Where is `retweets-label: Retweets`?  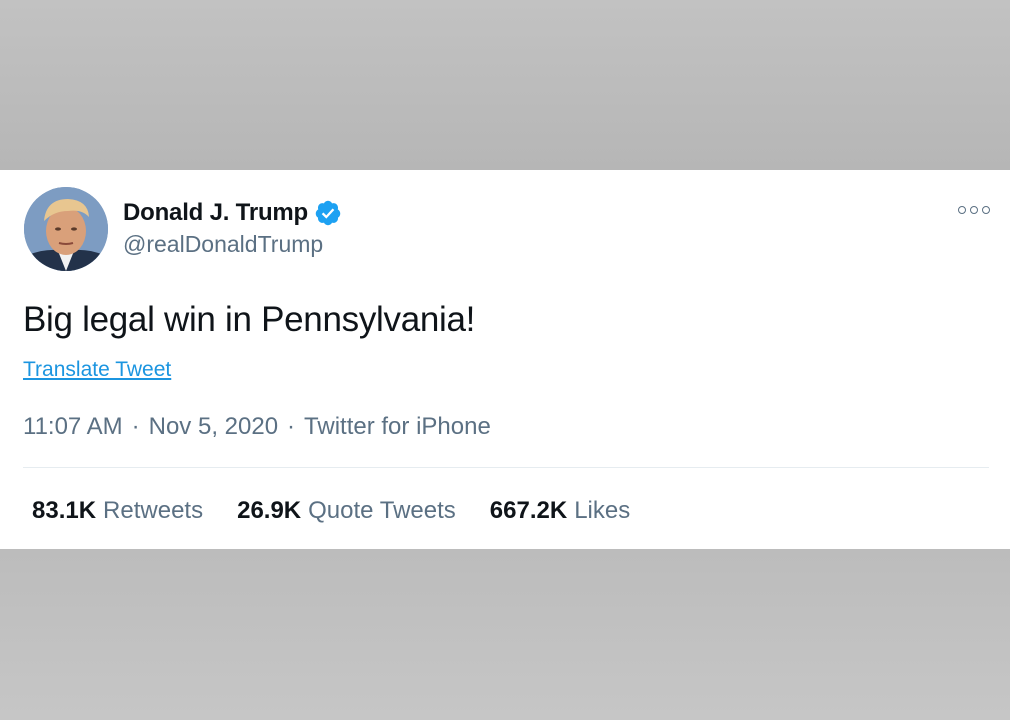
retweets-label: Retweets is located at coordinates (153, 510).